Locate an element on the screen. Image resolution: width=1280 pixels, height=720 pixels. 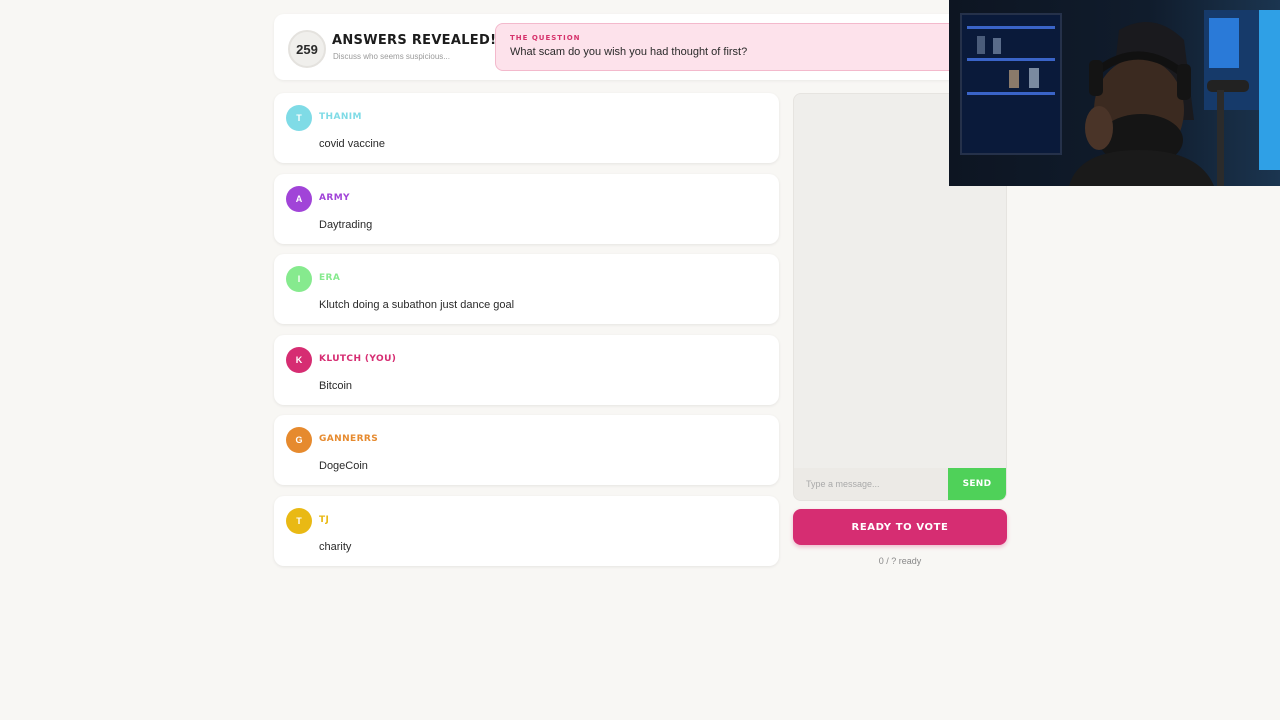
avatar: I is located at coordinates (299, 279).